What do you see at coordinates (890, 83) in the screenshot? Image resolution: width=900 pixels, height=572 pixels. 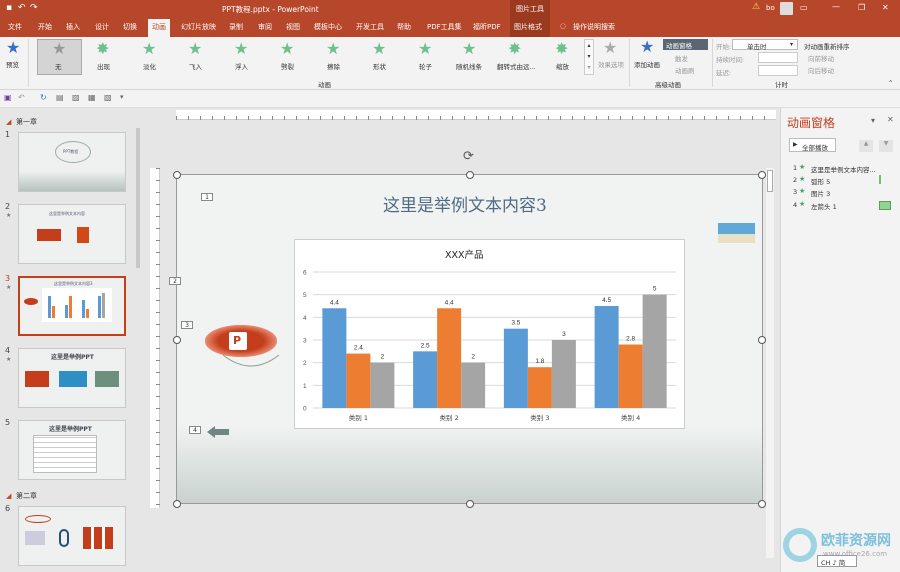 I see `collapse-ribbon-icon: ⌃` at bounding box center [890, 83].